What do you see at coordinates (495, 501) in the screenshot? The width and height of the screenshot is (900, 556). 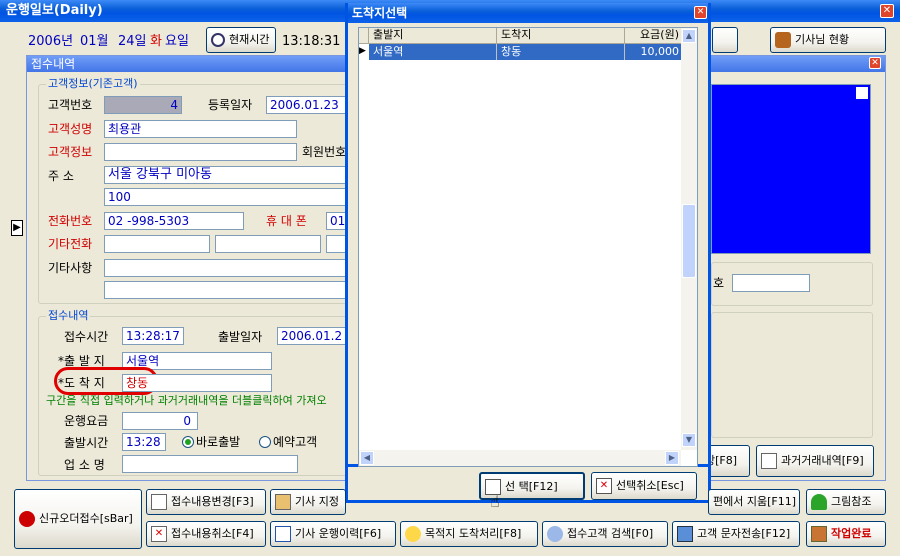 I see `mouse-pointer-icon: ☝` at bounding box center [495, 501].